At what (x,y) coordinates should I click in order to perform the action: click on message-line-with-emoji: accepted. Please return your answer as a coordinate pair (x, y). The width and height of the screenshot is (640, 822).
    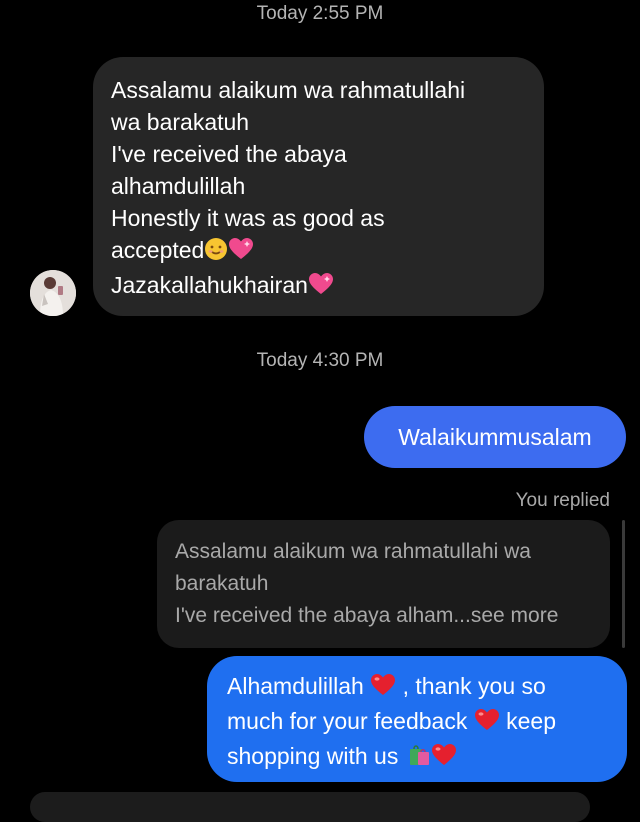
    Looking at the image, I should click on (318, 251).